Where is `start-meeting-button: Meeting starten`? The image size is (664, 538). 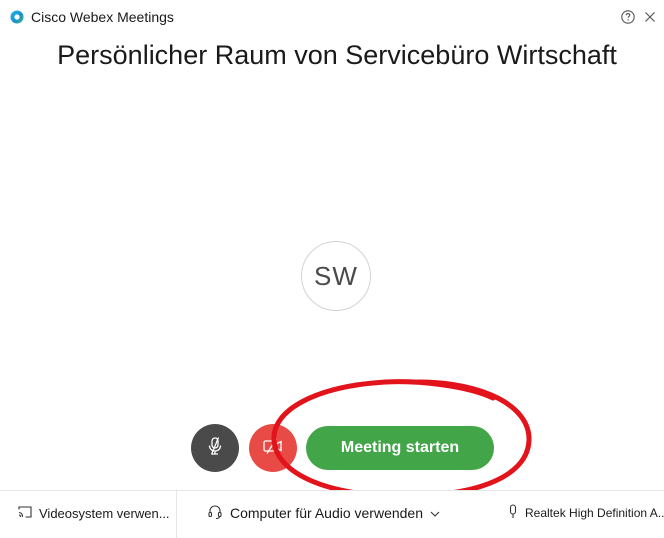
start-meeting-button: Meeting starten is located at coordinates (400, 448).